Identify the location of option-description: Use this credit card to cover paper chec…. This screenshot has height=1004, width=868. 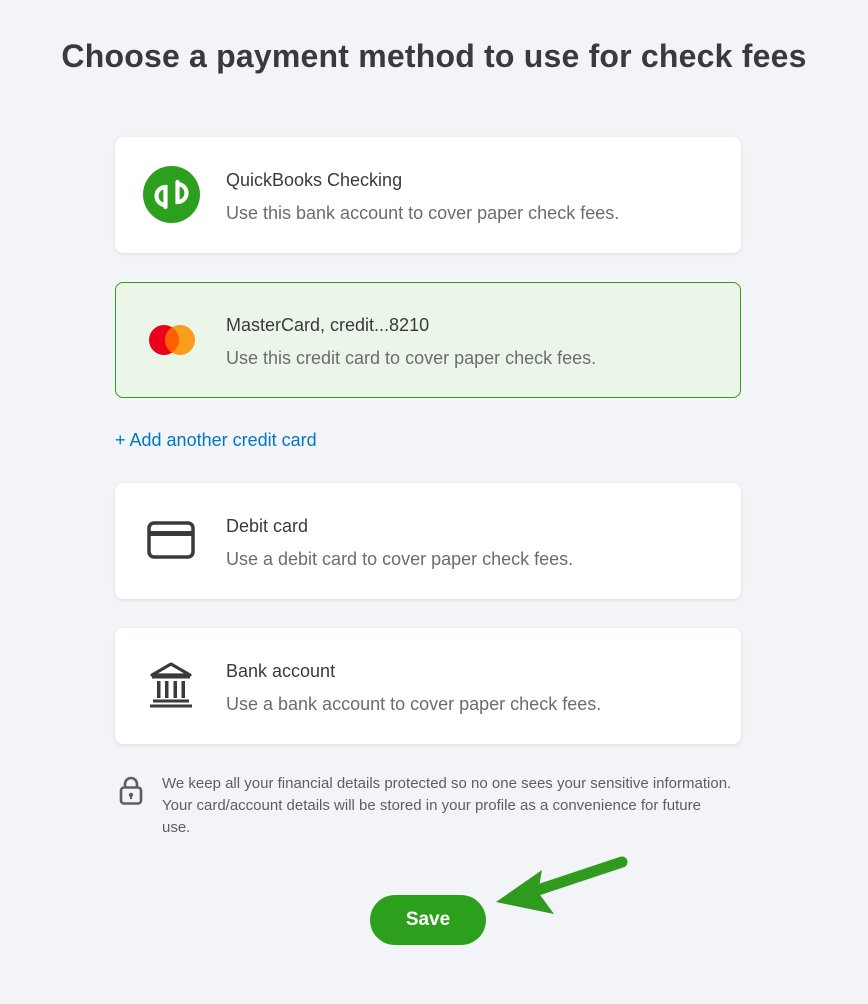
(411, 358).